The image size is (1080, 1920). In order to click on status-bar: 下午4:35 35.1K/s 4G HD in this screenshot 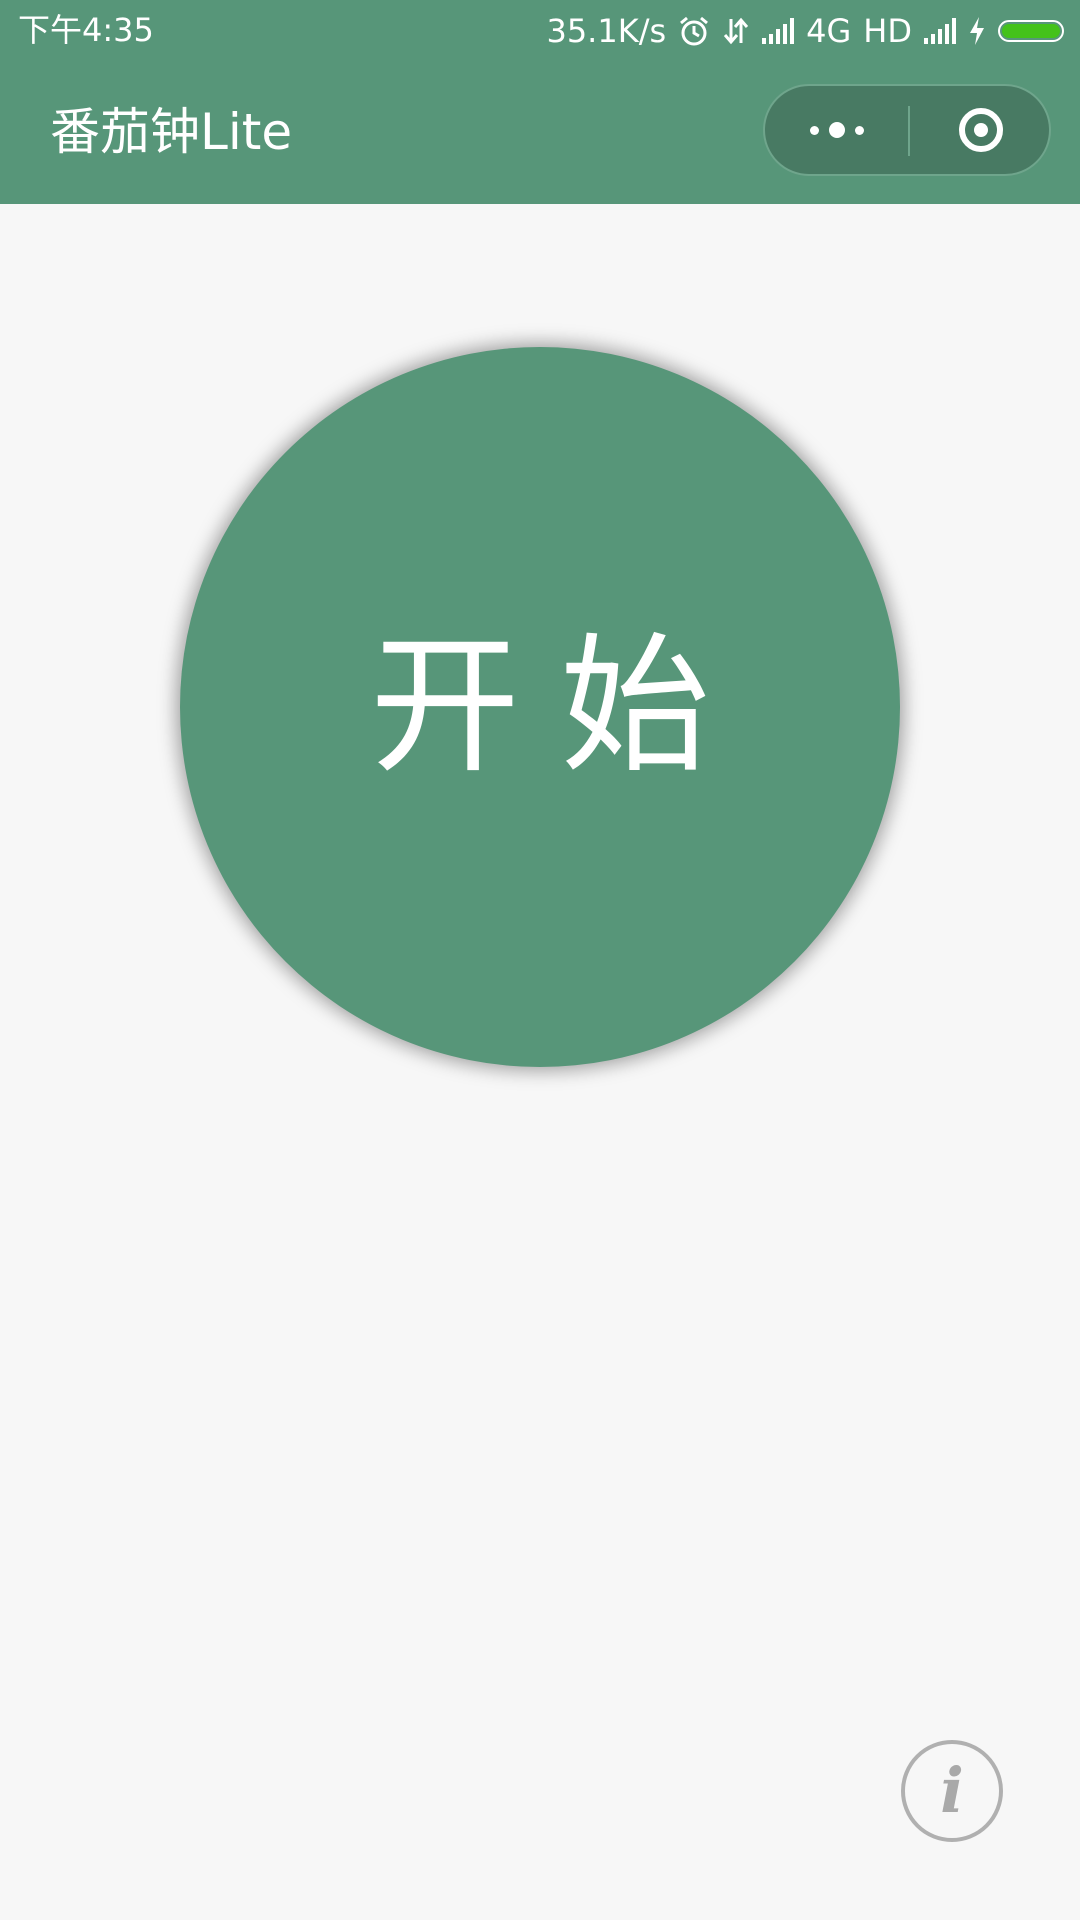, I will do `click(540, 31)`.